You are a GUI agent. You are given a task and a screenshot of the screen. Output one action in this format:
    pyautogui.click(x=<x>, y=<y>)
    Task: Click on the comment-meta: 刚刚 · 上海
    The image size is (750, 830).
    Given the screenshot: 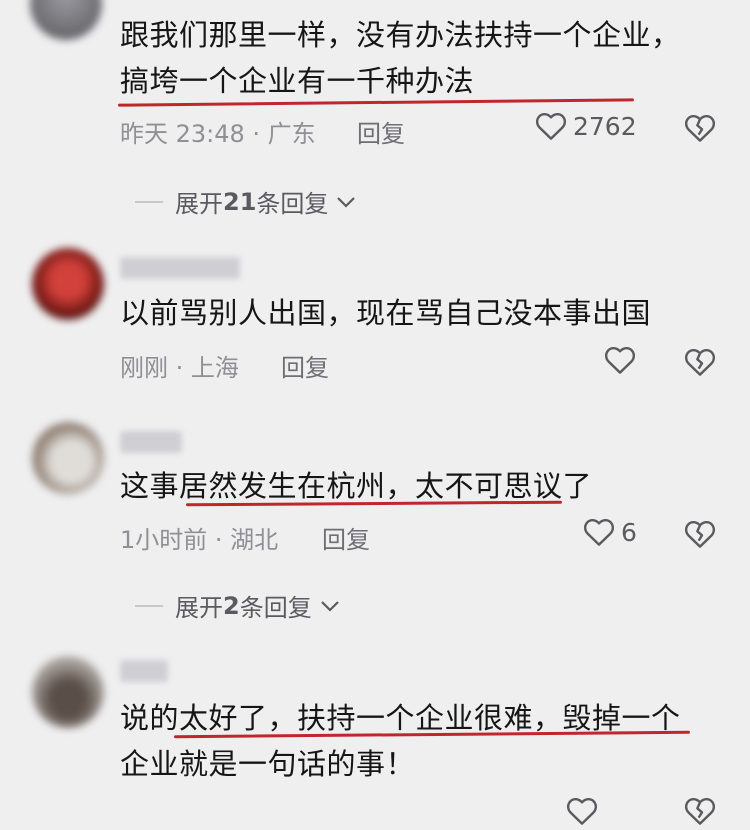 What is the action you would take?
    pyautogui.click(x=179, y=368)
    